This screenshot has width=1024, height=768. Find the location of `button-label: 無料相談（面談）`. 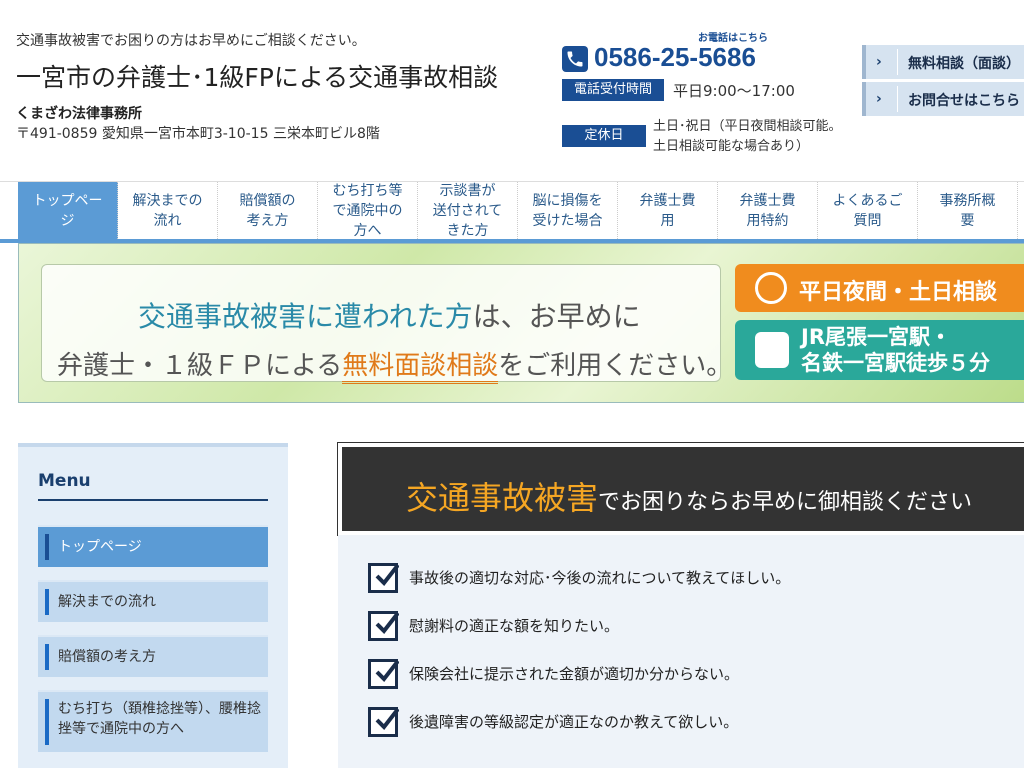

button-label: 無料相談（面談） is located at coordinates (964, 64).